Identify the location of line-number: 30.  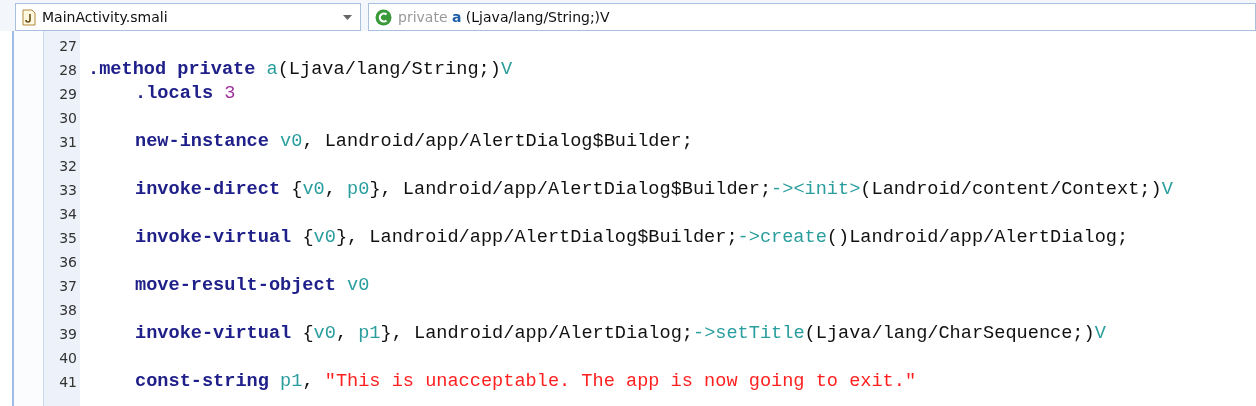
(68, 118).